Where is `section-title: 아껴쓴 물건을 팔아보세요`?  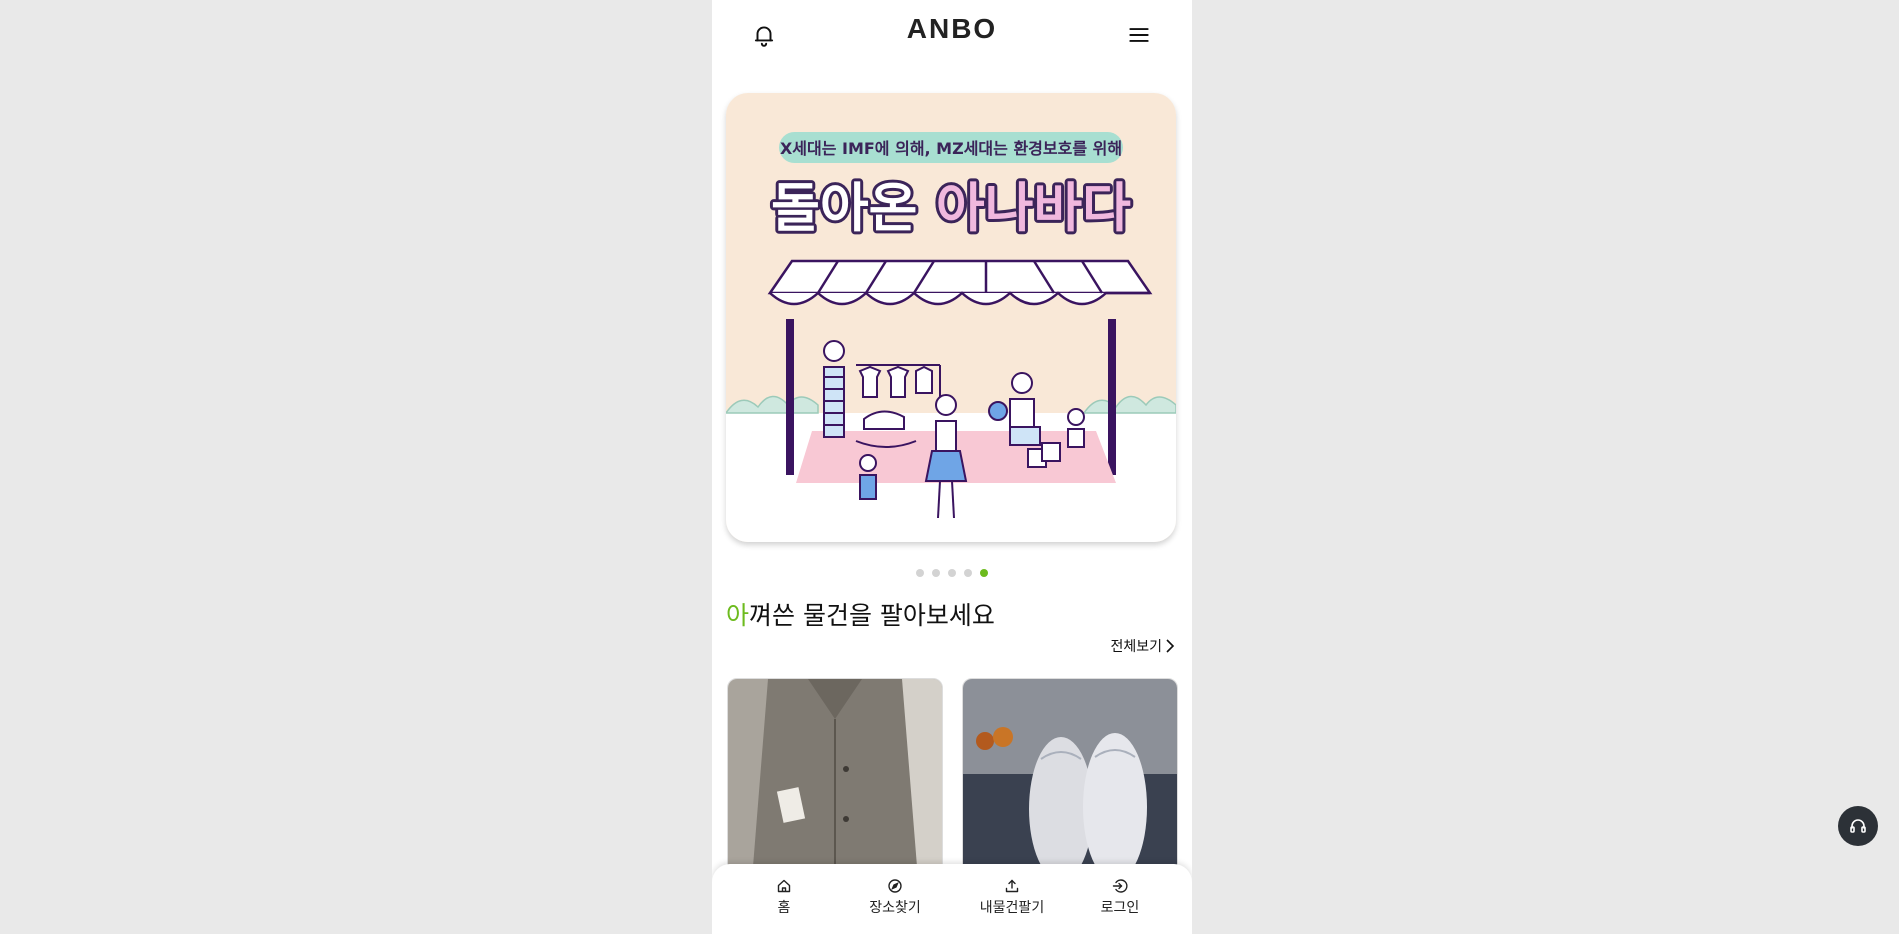 section-title: 아껴쓴 물건을 팔아보세요 is located at coordinates (860, 614).